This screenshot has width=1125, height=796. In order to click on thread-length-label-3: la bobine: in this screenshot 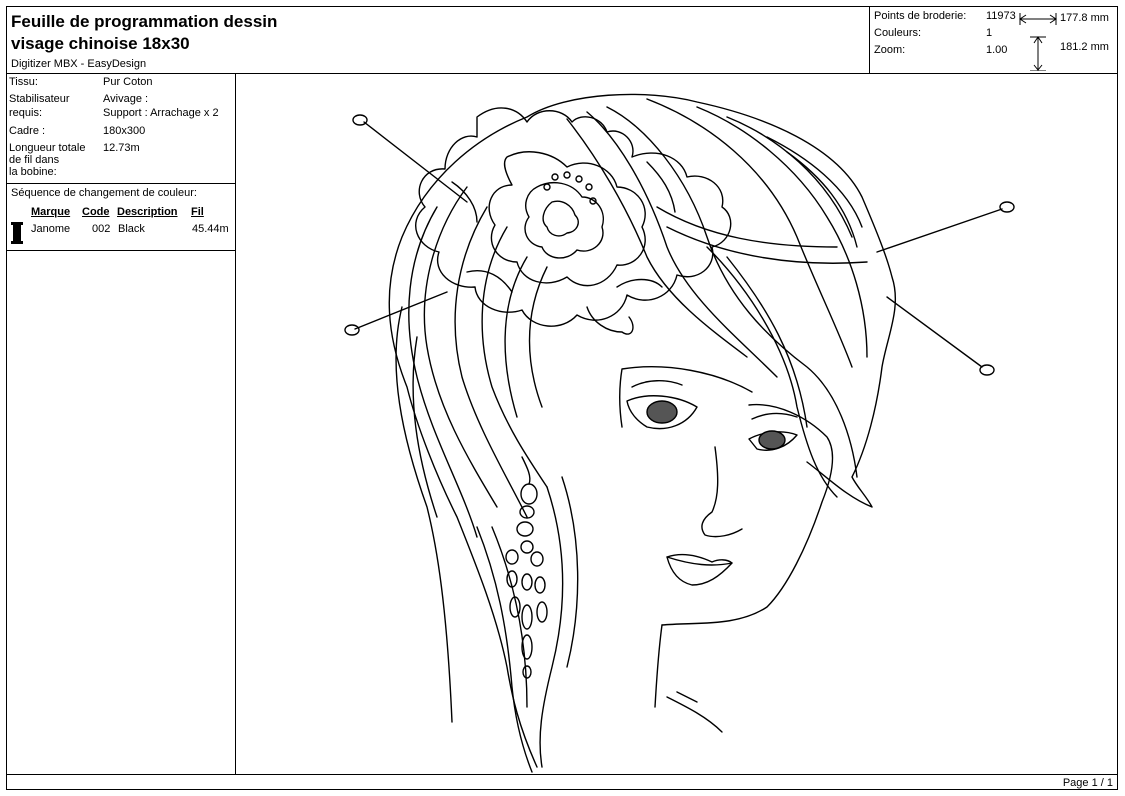, I will do `click(33, 172)`.